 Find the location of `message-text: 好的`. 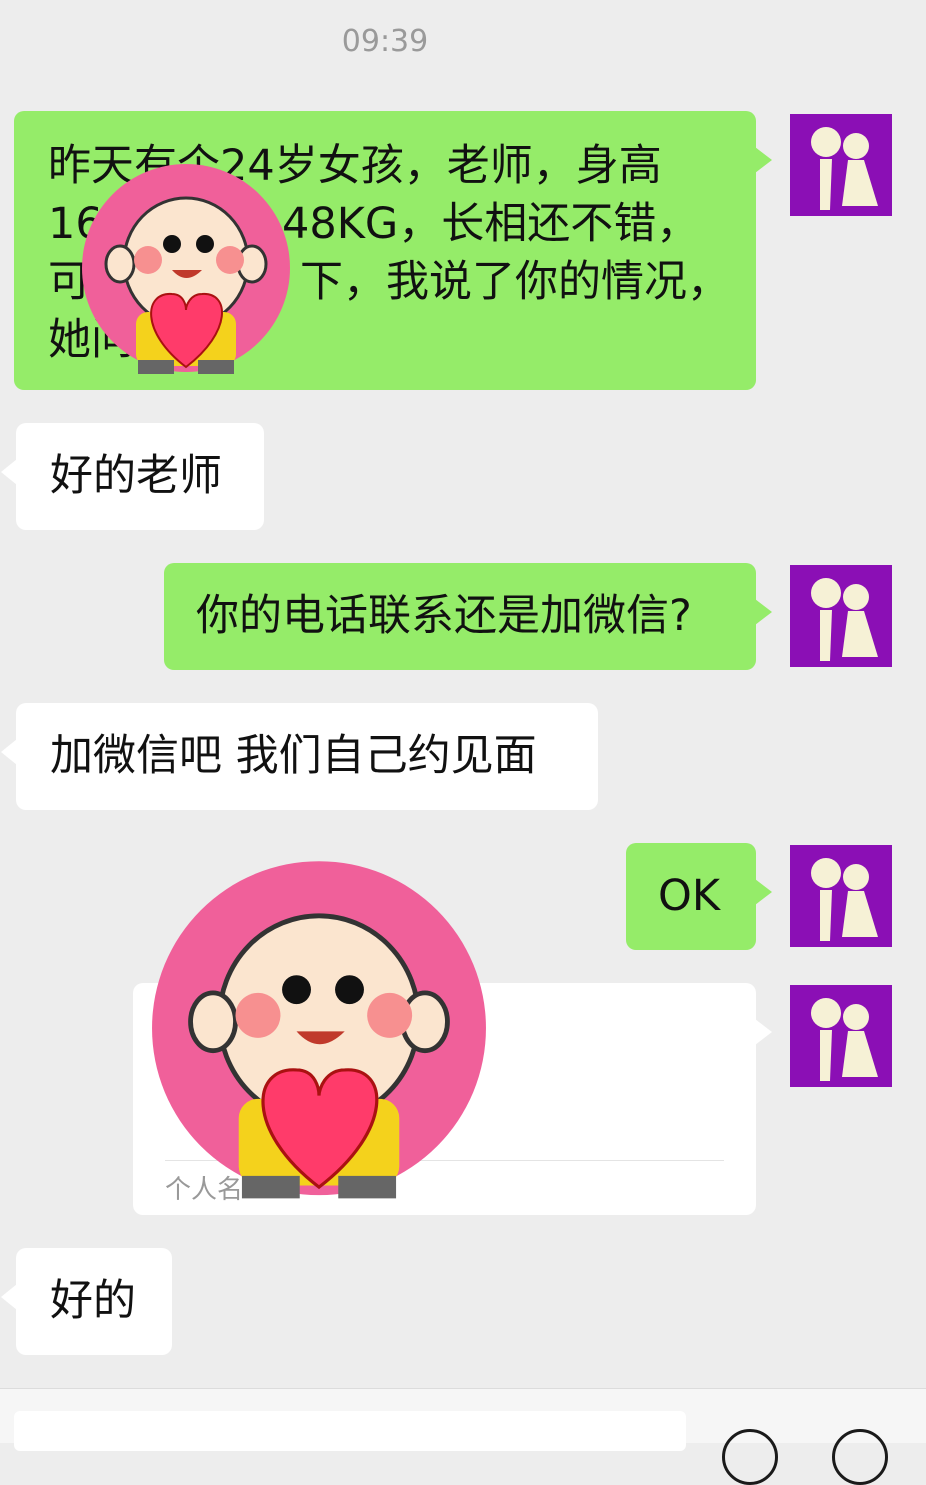

message-text: 好的 is located at coordinates (93, 1301).